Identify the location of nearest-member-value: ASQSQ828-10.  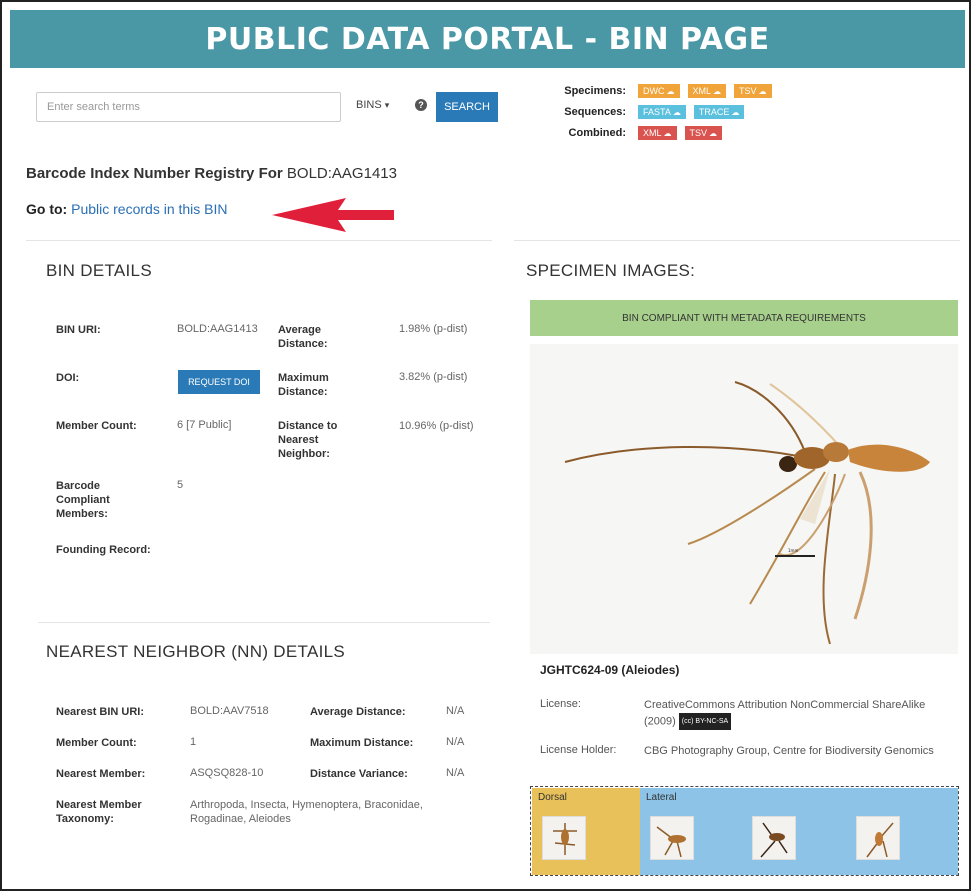
(227, 773).